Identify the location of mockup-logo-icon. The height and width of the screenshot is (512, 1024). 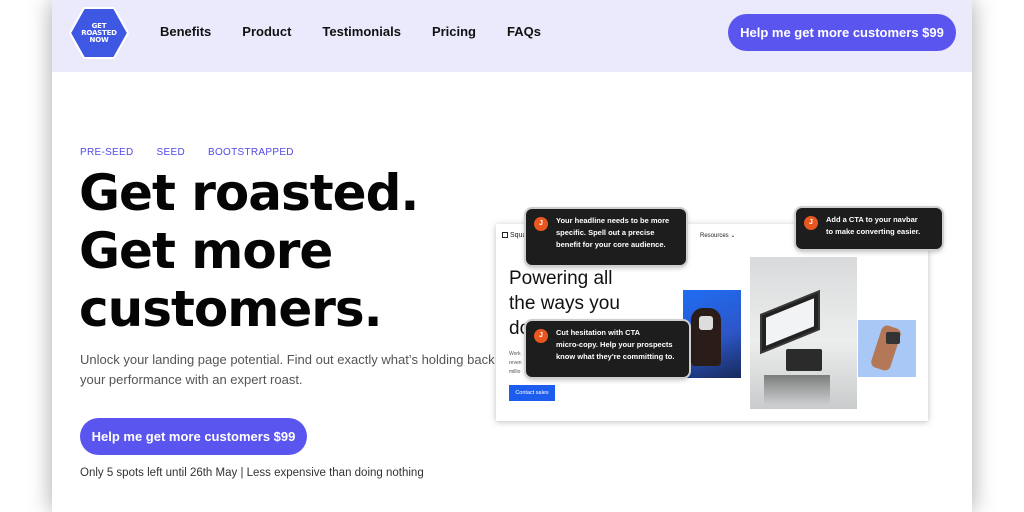
(505, 235).